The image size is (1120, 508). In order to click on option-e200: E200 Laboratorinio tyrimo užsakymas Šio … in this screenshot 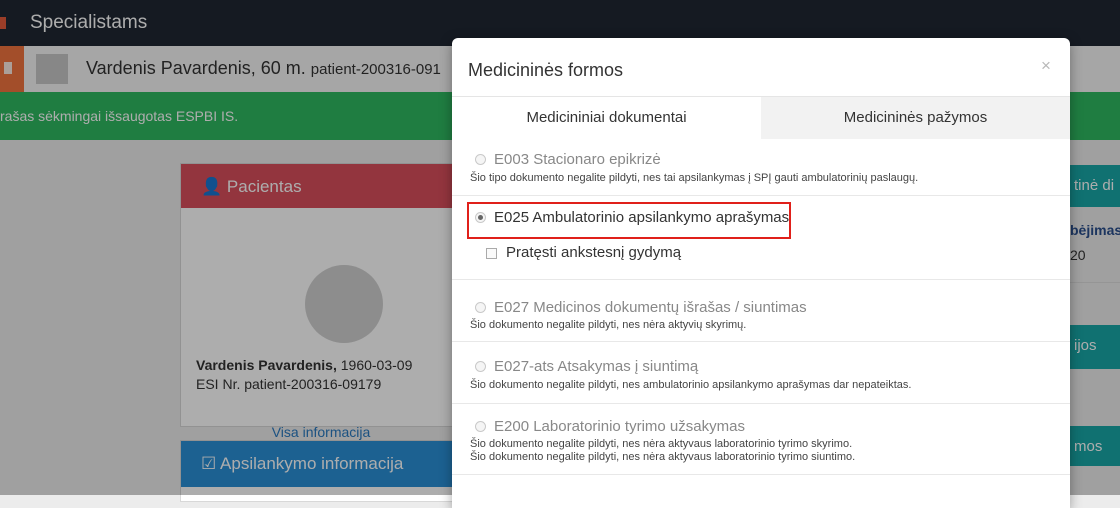, I will do `click(761, 439)`.